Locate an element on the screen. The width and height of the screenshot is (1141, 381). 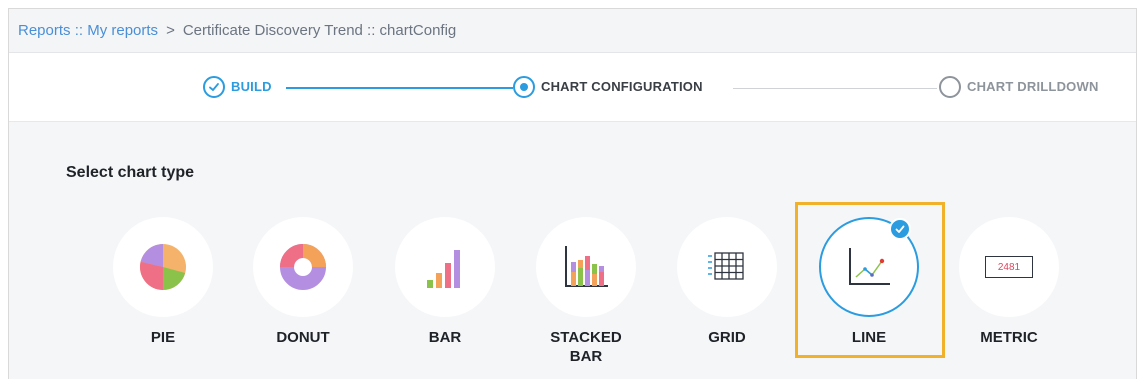
step-connector-done is located at coordinates (399, 88).